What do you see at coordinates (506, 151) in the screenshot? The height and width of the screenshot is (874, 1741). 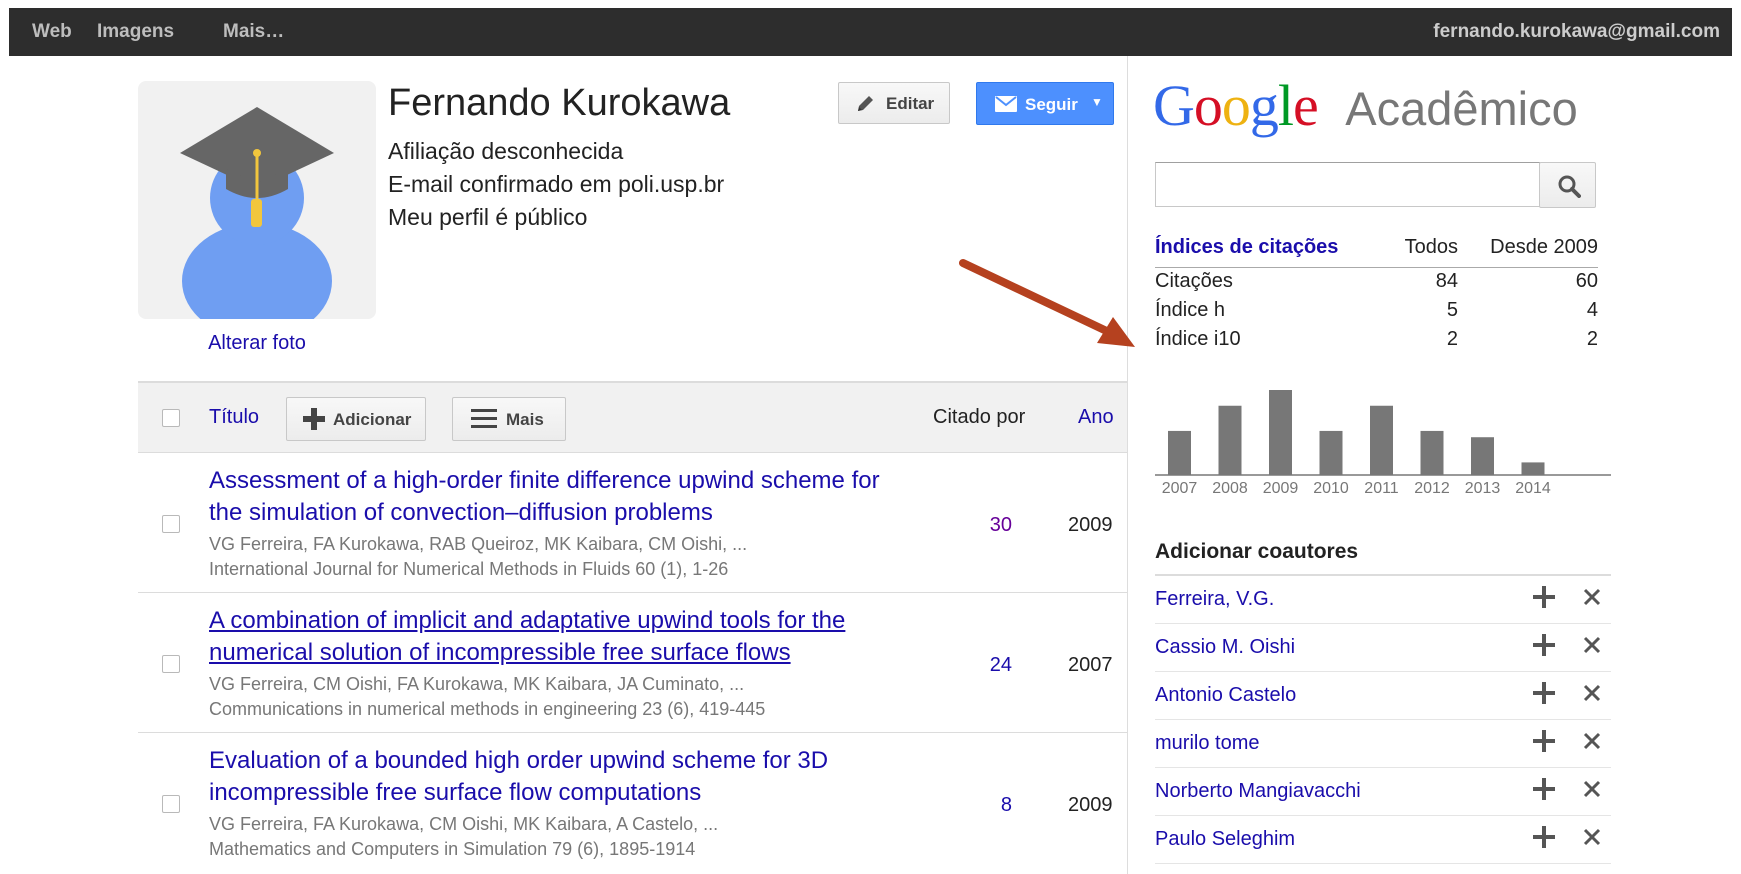 I see `profile-affiliation: Afiliação desconhecida` at bounding box center [506, 151].